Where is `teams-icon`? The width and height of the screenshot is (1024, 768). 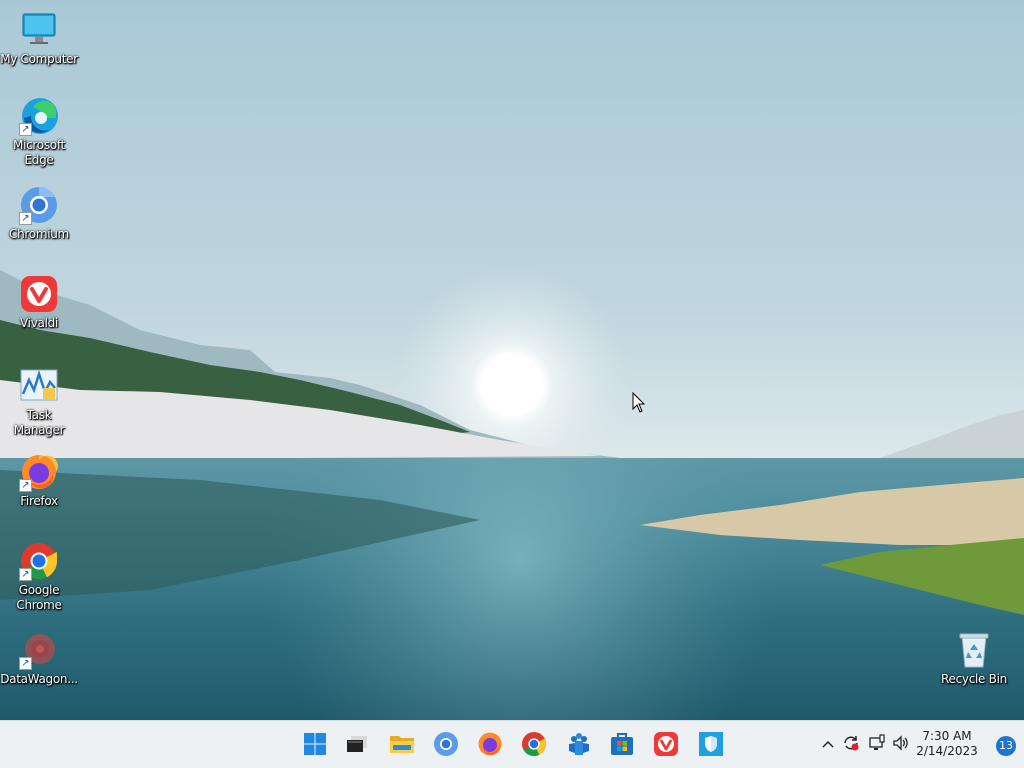
teams-icon is located at coordinates (579, 744).